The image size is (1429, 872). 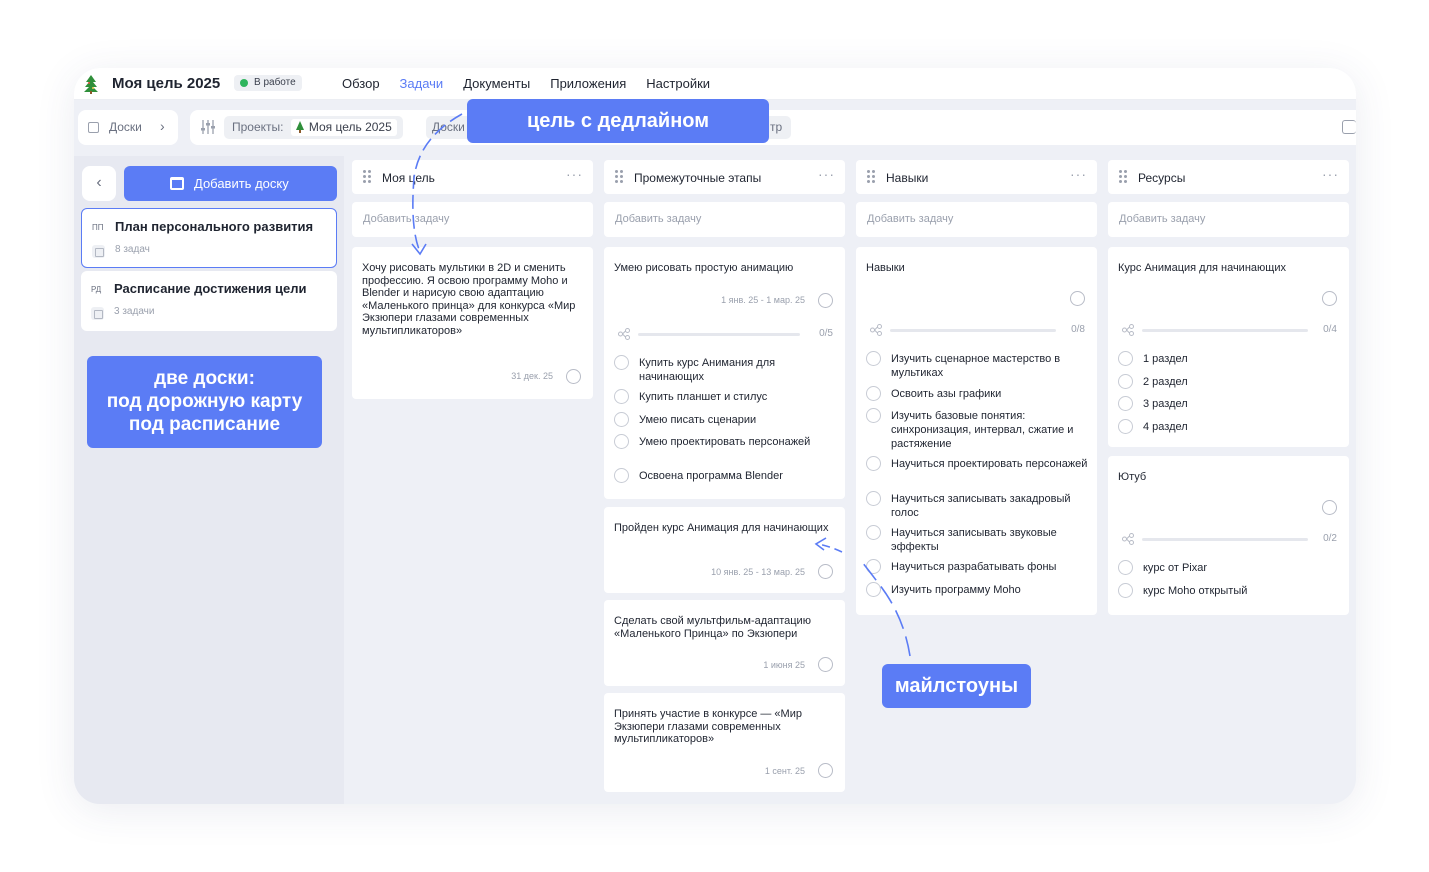 What do you see at coordinates (707, 370) in the screenshot?
I see `subtask-label: Купить курс Анимания для начинающих` at bounding box center [707, 370].